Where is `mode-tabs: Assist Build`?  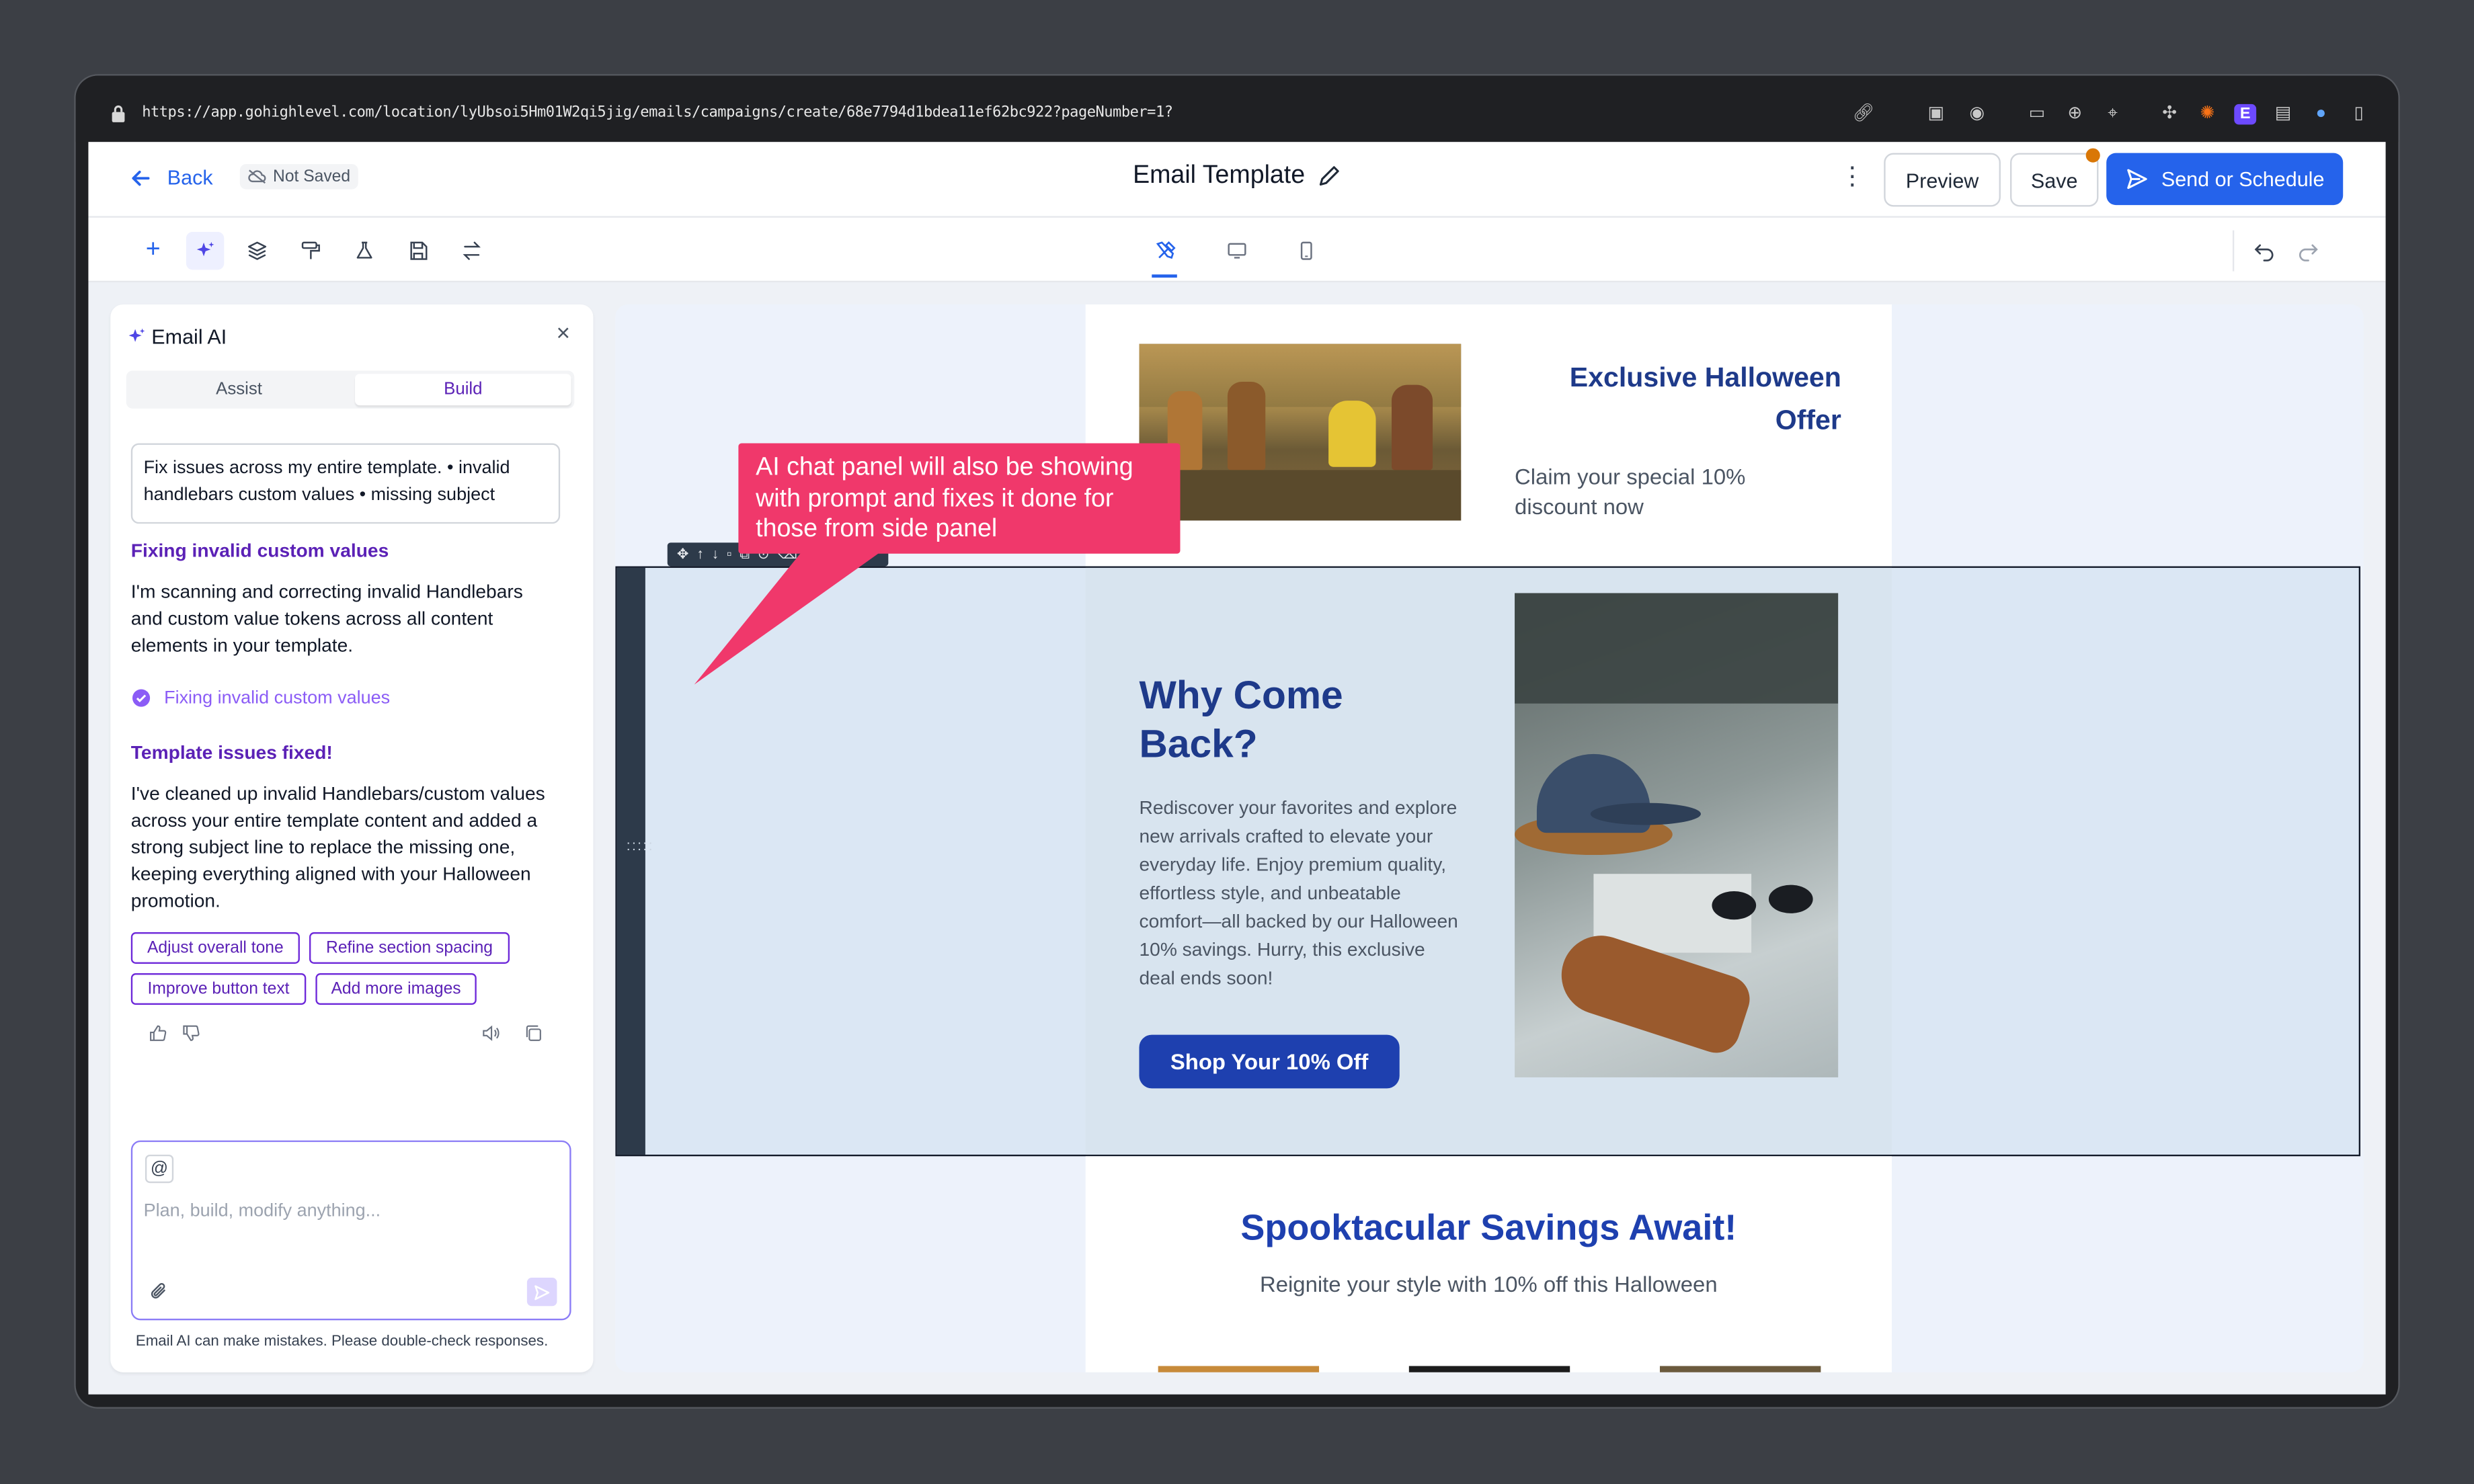 mode-tabs: Assist Build is located at coordinates (351, 389).